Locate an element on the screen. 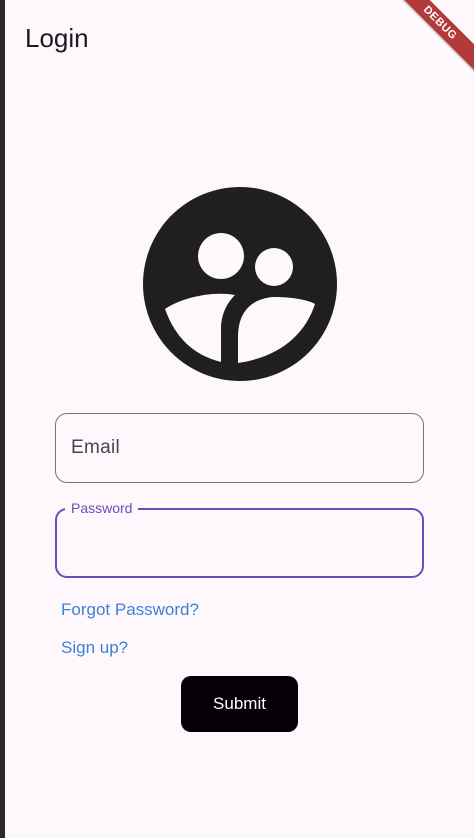 The height and width of the screenshot is (838, 474). debug-banner: DEBUG is located at coordinates (429, 39).